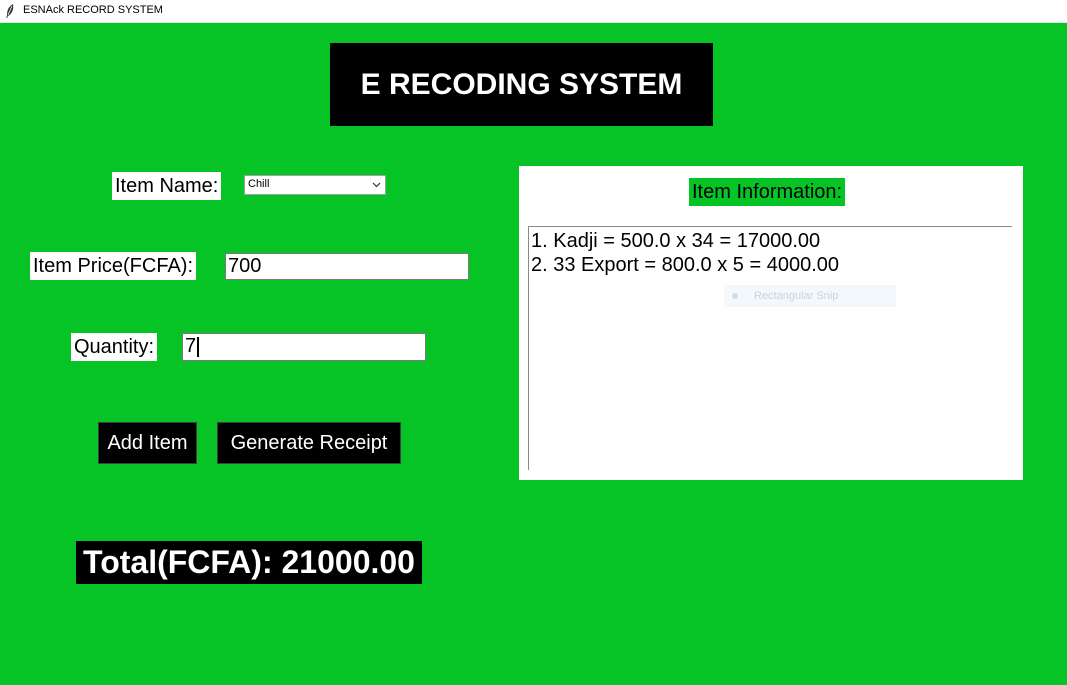 This screenshot has height=685, width=1067. What do you see at coordinates (304, 347) in the screenshot?
I see `quantity-input: 7` at bounding box center [304, 347].